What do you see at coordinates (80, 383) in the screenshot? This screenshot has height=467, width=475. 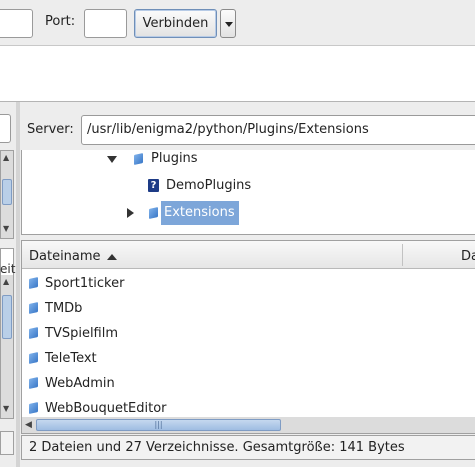 I see `file-name: WebAdmin` at bounding box center [80, 383].